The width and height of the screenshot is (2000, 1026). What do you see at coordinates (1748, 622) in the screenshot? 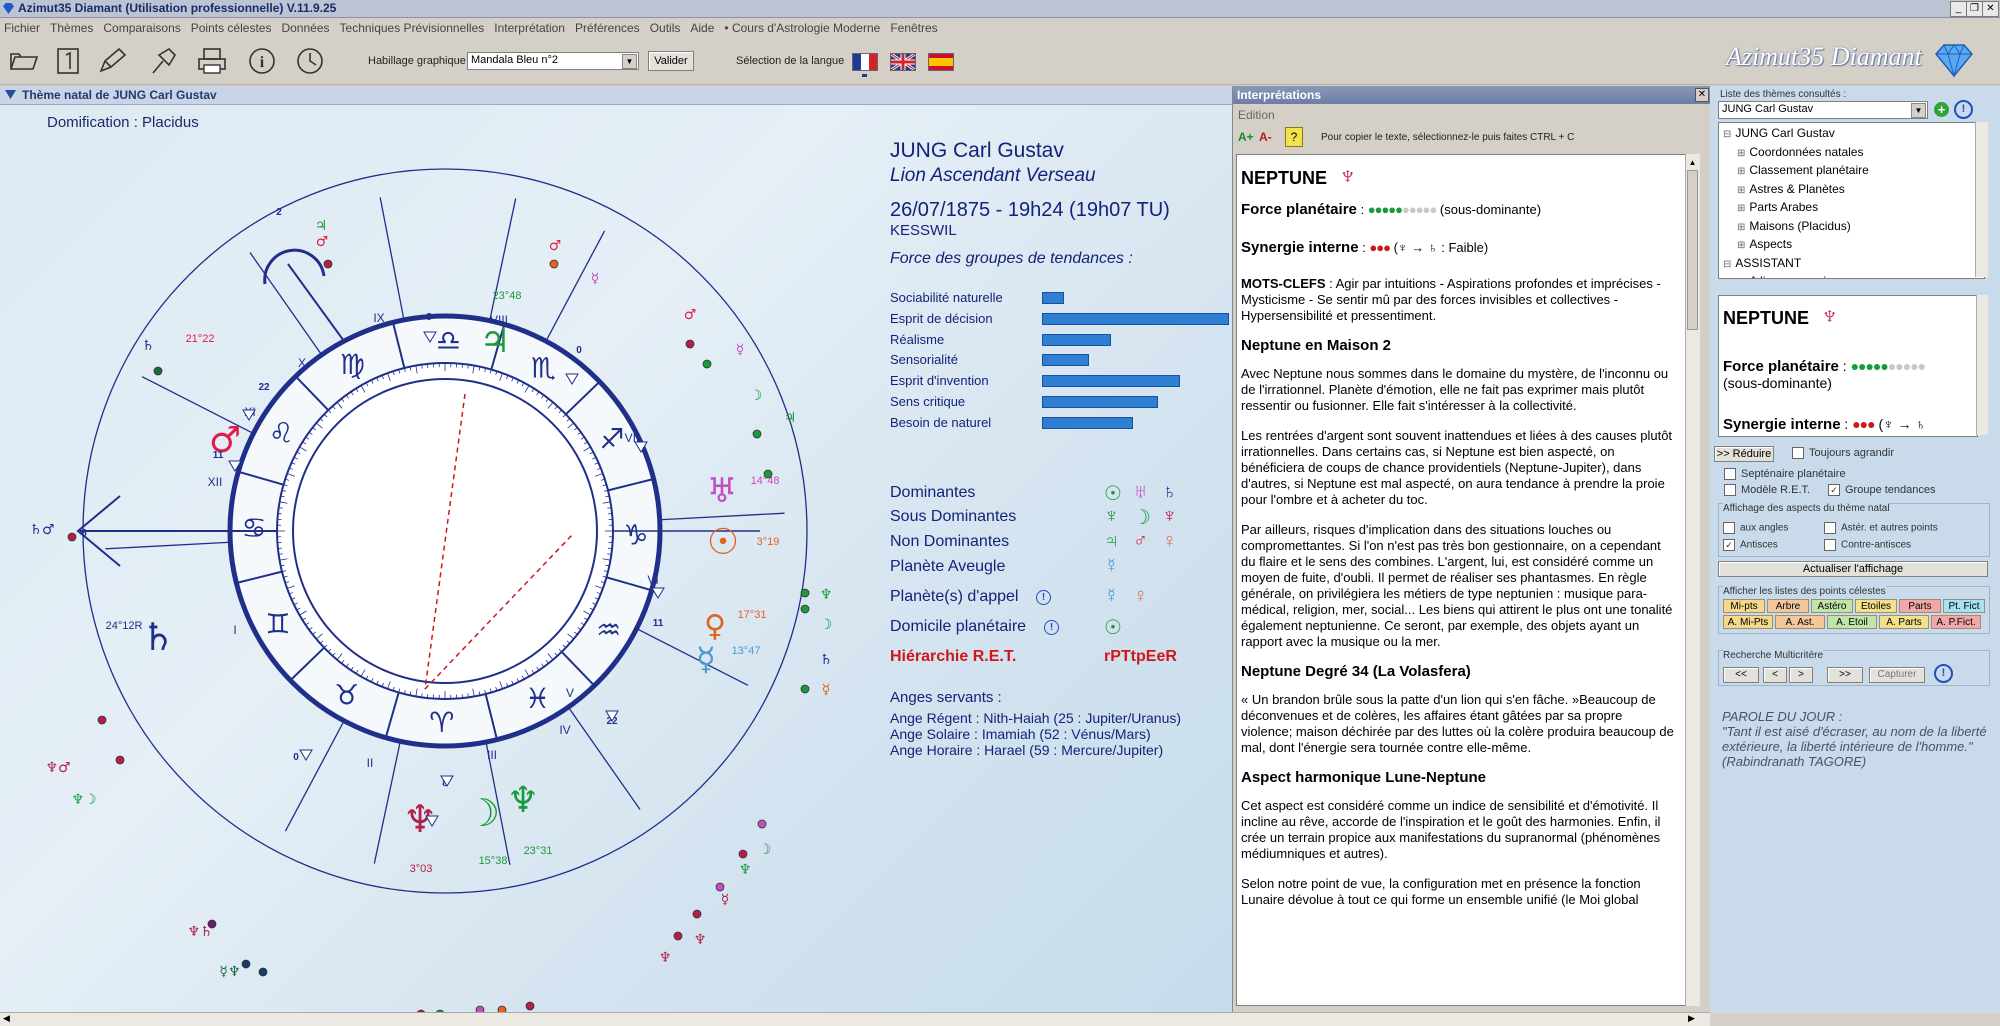
I see `celestial-list-button: A. Mi-Pts` at bounding box center [1748, 622].